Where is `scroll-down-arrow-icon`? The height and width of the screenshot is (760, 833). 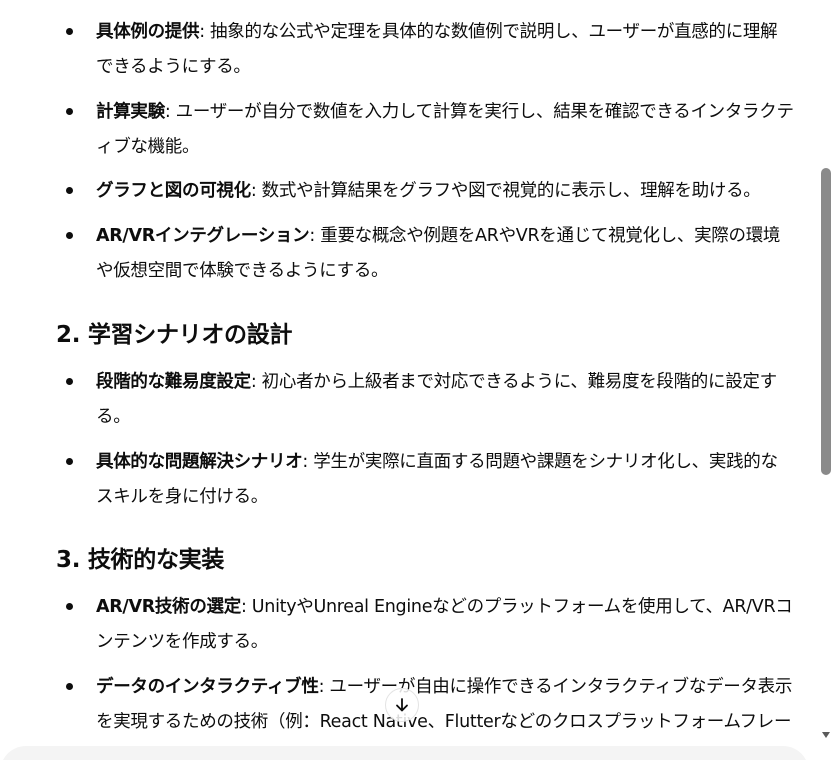
scroll-down-arrow-icon is located at coordinates (826, 735).